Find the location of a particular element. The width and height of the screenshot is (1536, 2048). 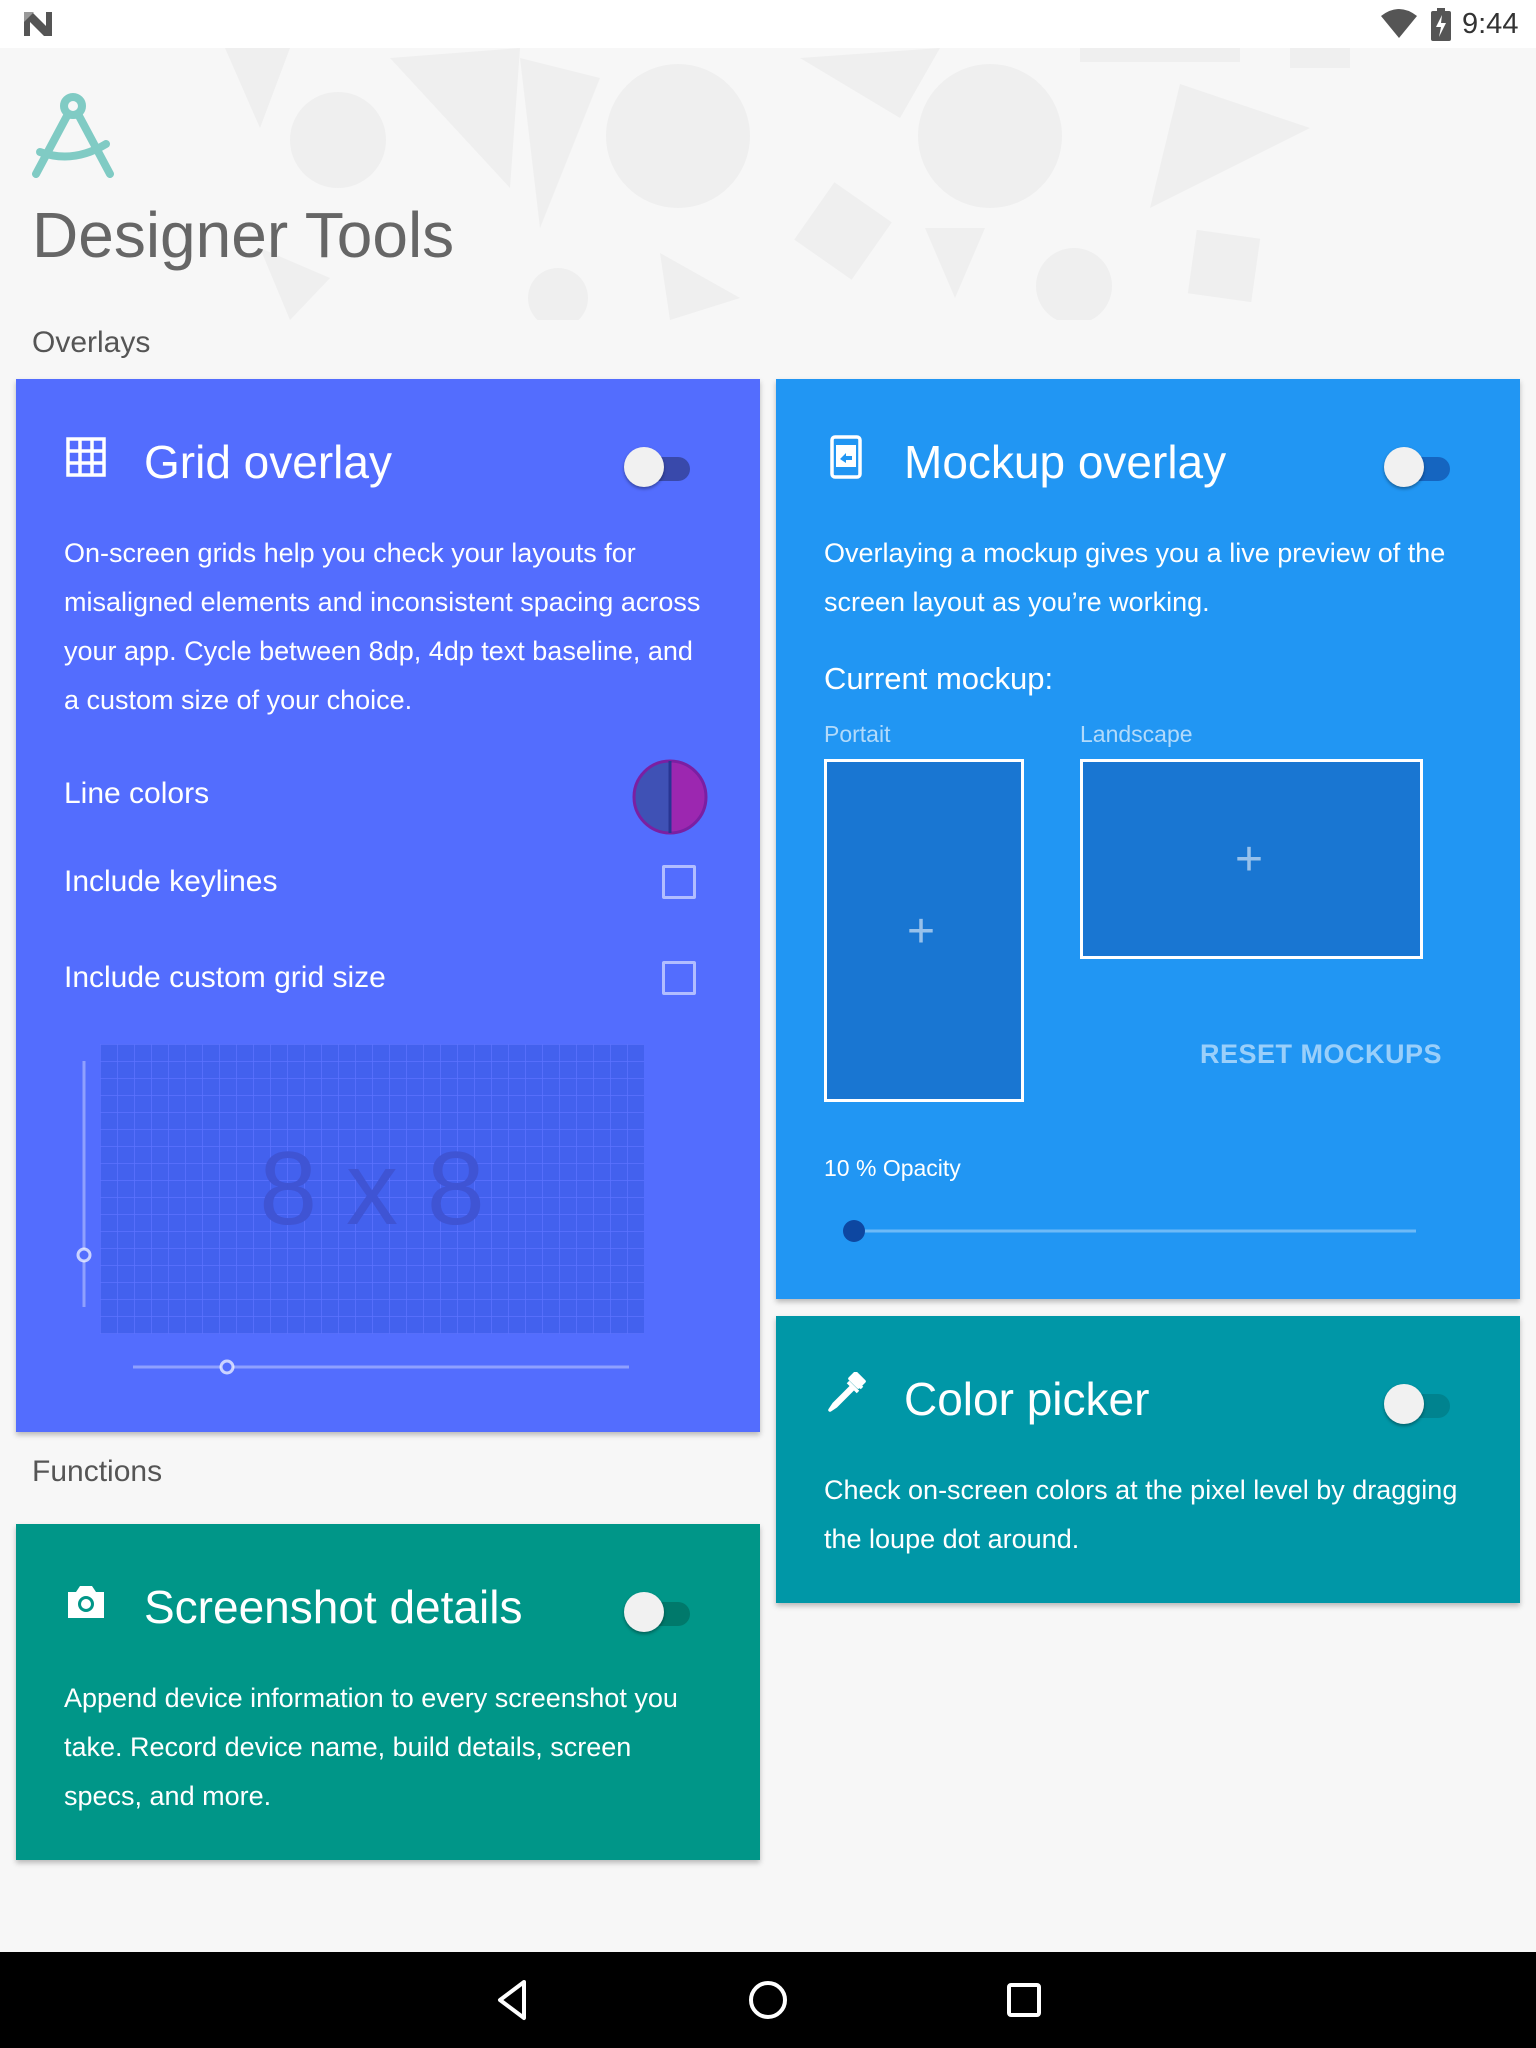

landscape-label: Landscape is located at coordinates (1136, 734).